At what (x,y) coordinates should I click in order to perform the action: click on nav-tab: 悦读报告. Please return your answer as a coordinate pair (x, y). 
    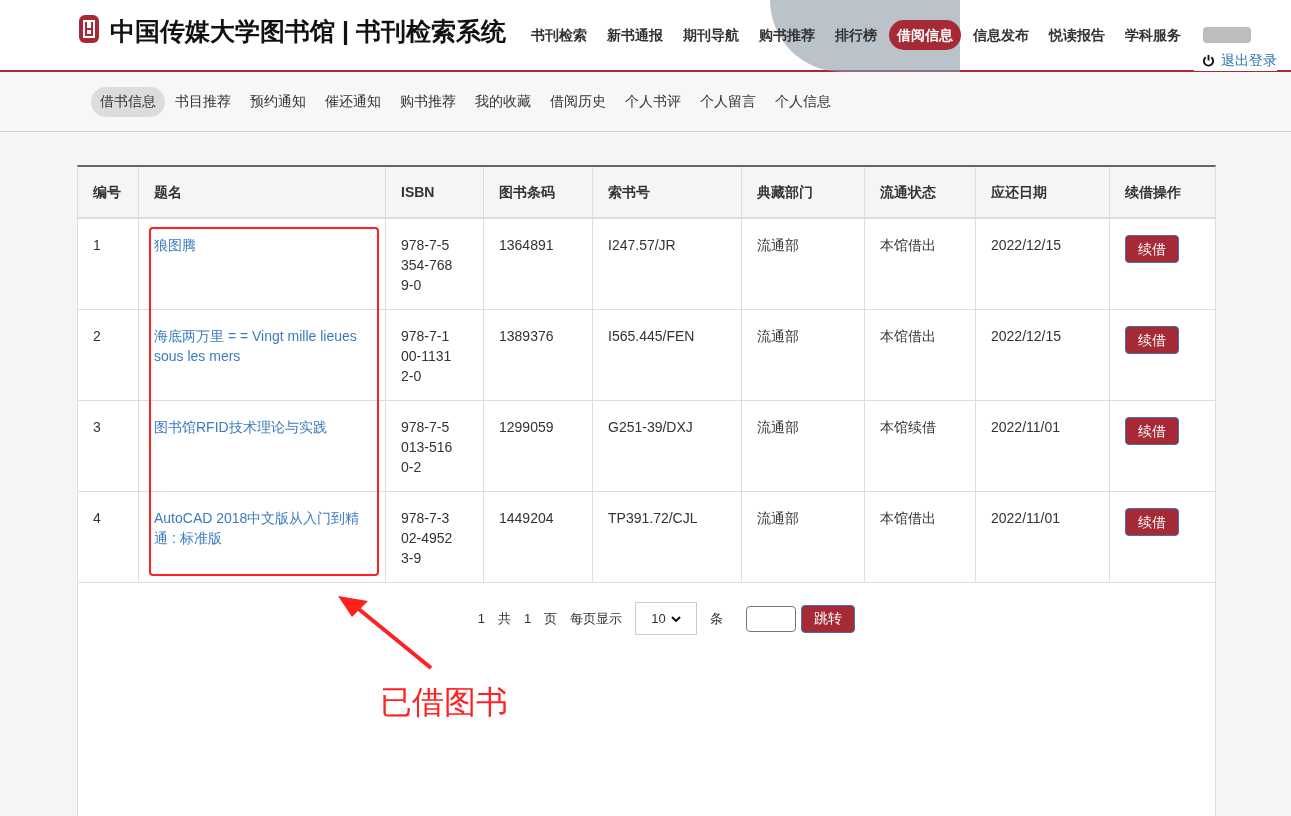
    Looking at the image, I should click on (1077, 35).